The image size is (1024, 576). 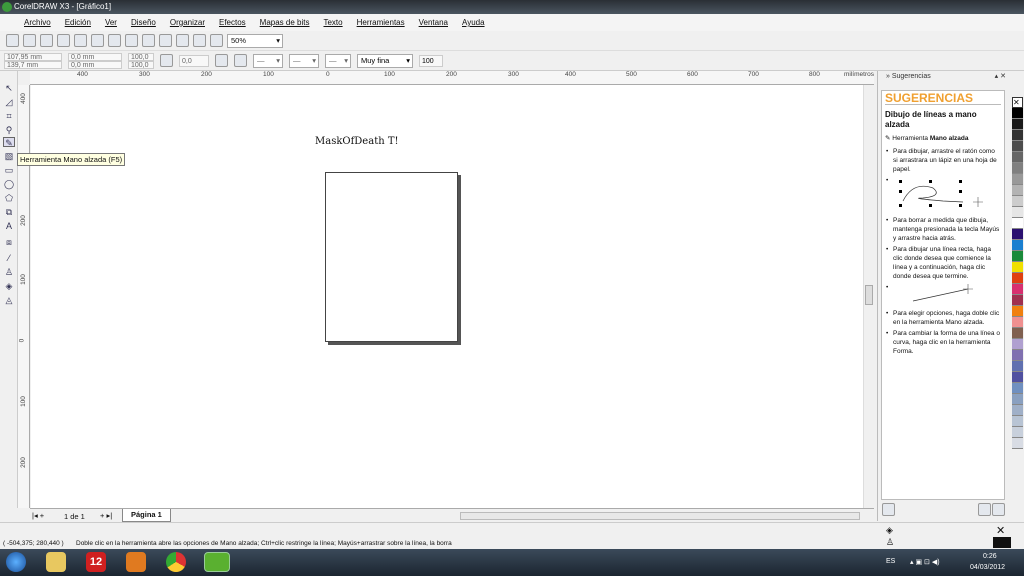 What do you see at coordinates (37, 22) in the screenshot?
I see `menu-archivo: Archivo` at bounding box center [37, 22].